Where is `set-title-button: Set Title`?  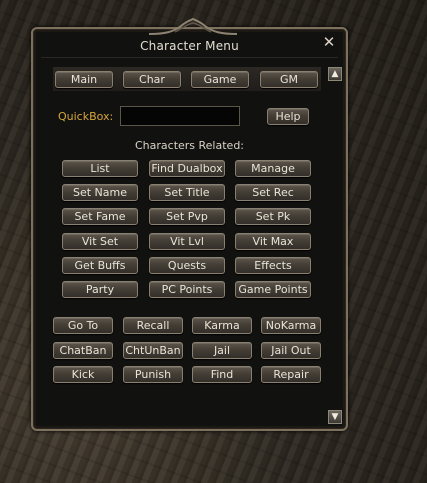 set-title-button: Set Title is located at coordinates (187, 192).